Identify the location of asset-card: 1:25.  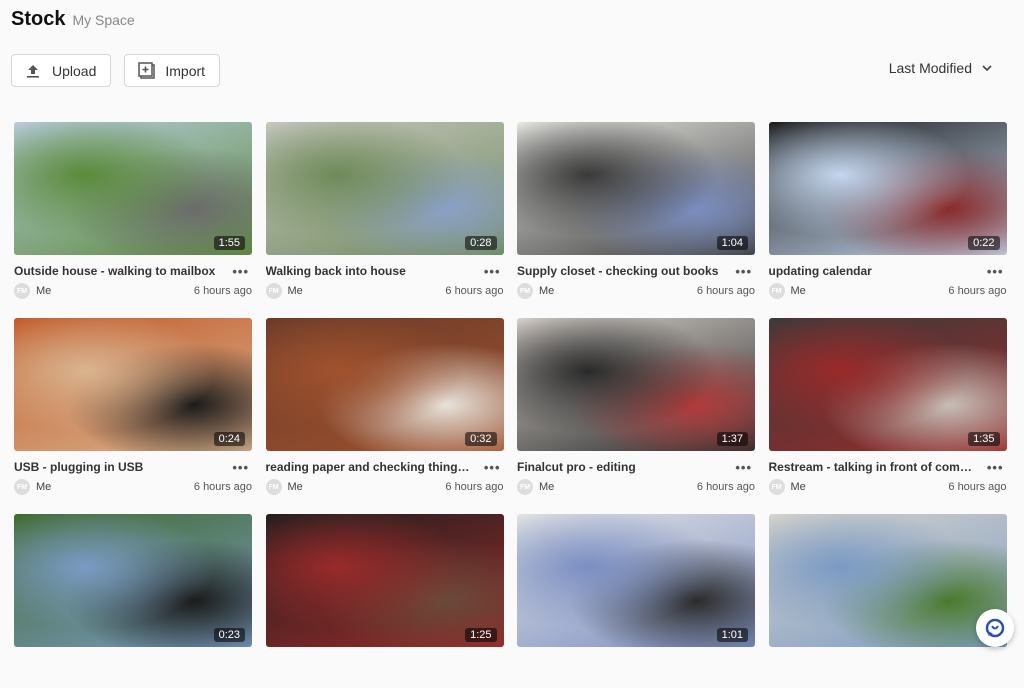
(385, 601).